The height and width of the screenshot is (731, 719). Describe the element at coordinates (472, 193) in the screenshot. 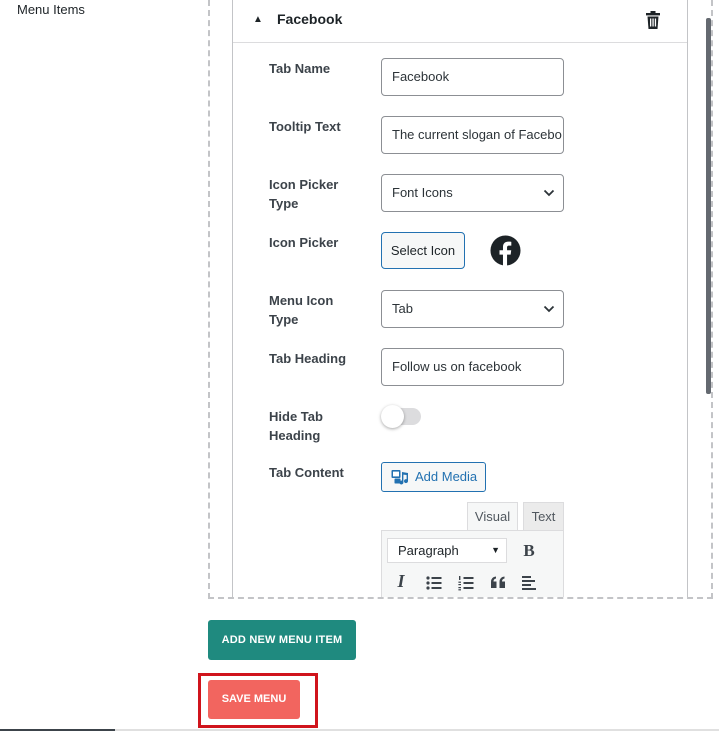

I see `icon-picker-type-select: Font Icons` at that location.